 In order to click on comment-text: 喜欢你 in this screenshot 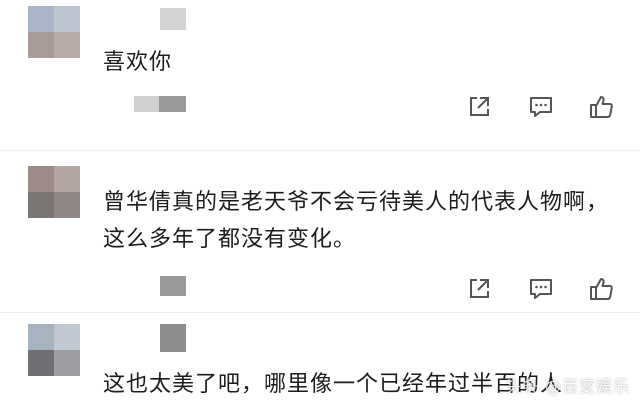, I will do `click(138, 62)`.